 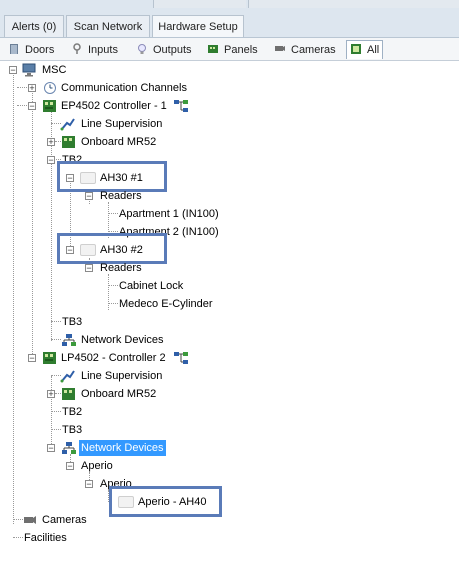 I want to click on tree-node-controller-1: − EP4502 Controller - 1, so click(x=130, y=106).